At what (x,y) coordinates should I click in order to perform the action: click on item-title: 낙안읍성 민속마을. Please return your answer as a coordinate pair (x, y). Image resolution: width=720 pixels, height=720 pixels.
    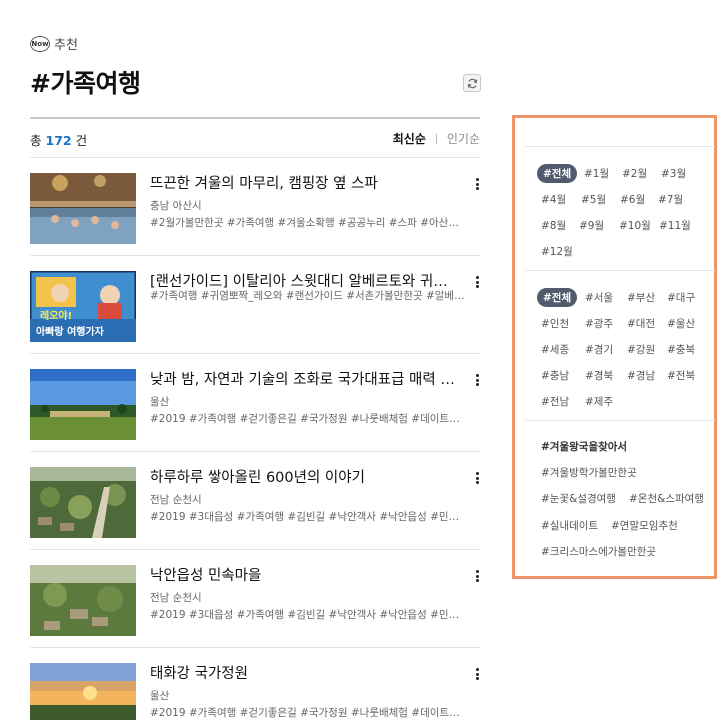
    Looking at the image, I should click on (305, 574).